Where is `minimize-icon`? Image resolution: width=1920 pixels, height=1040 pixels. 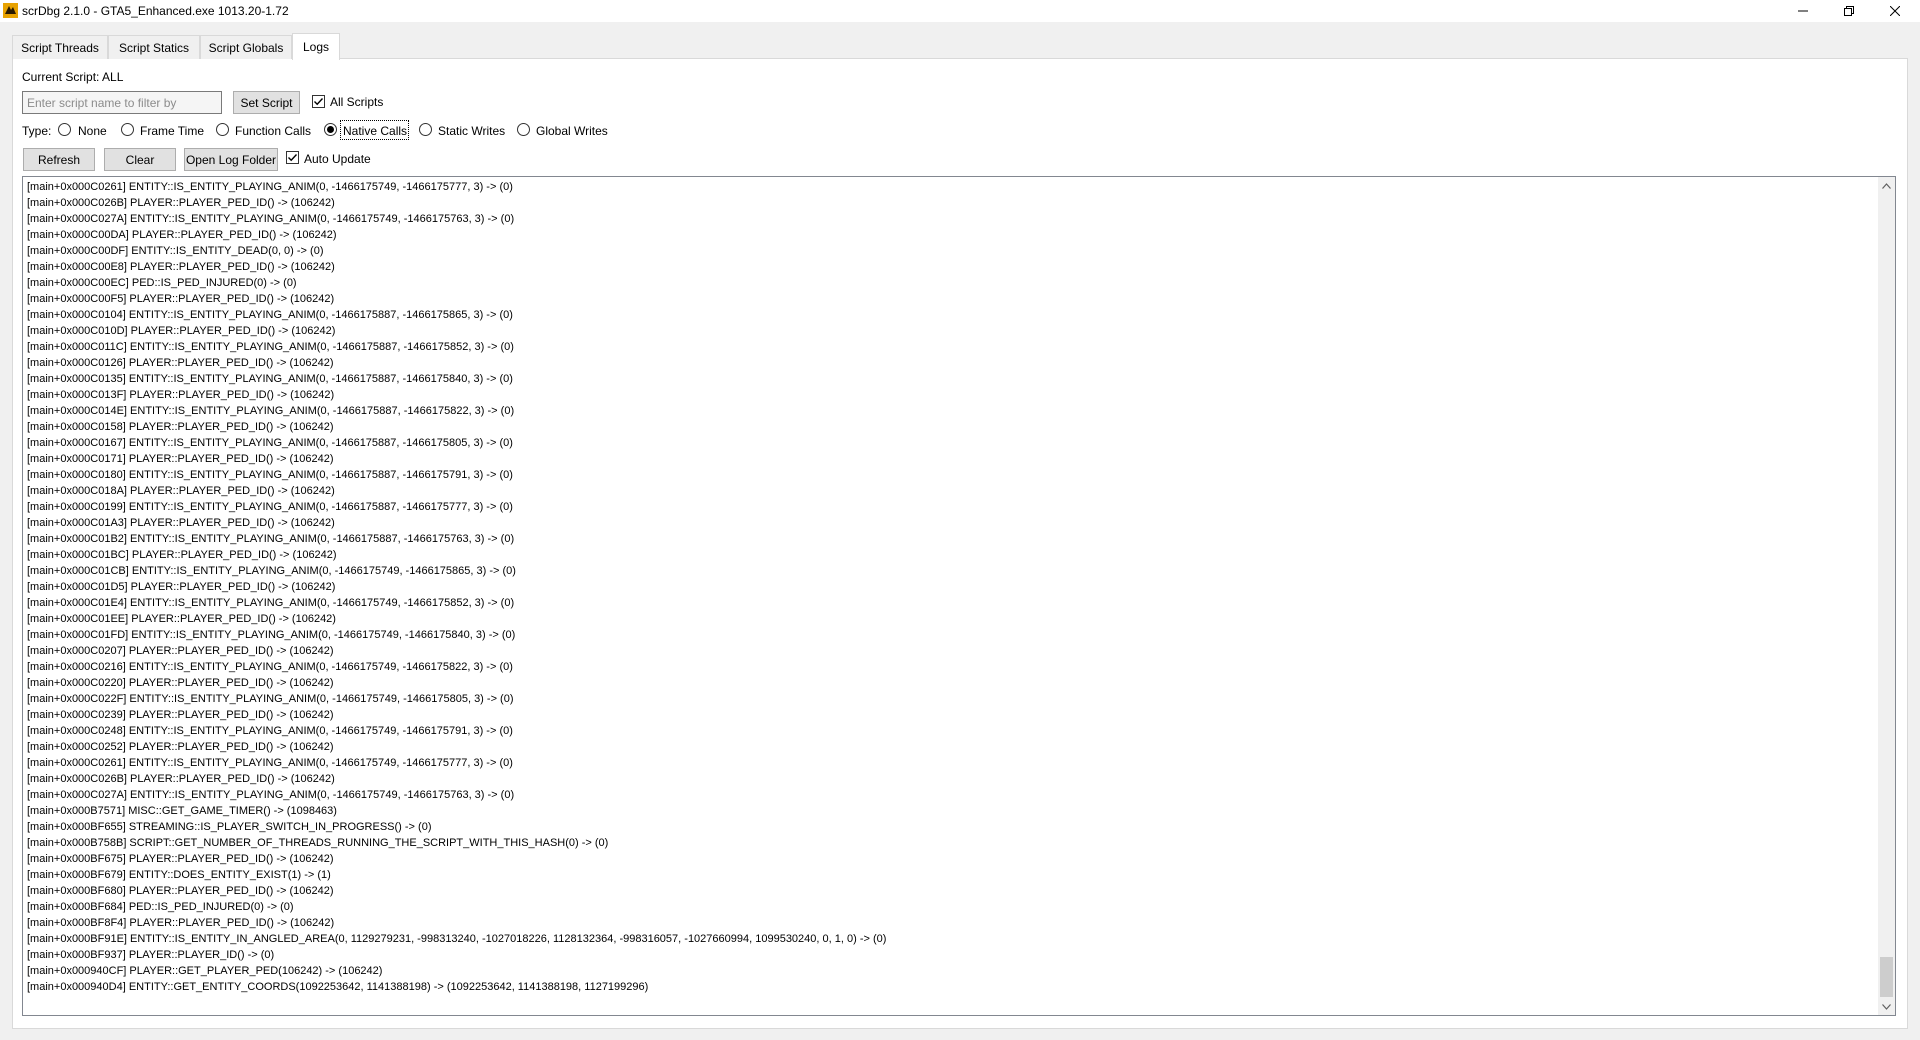
minimize-icon is located at coordinates (1803, 11).